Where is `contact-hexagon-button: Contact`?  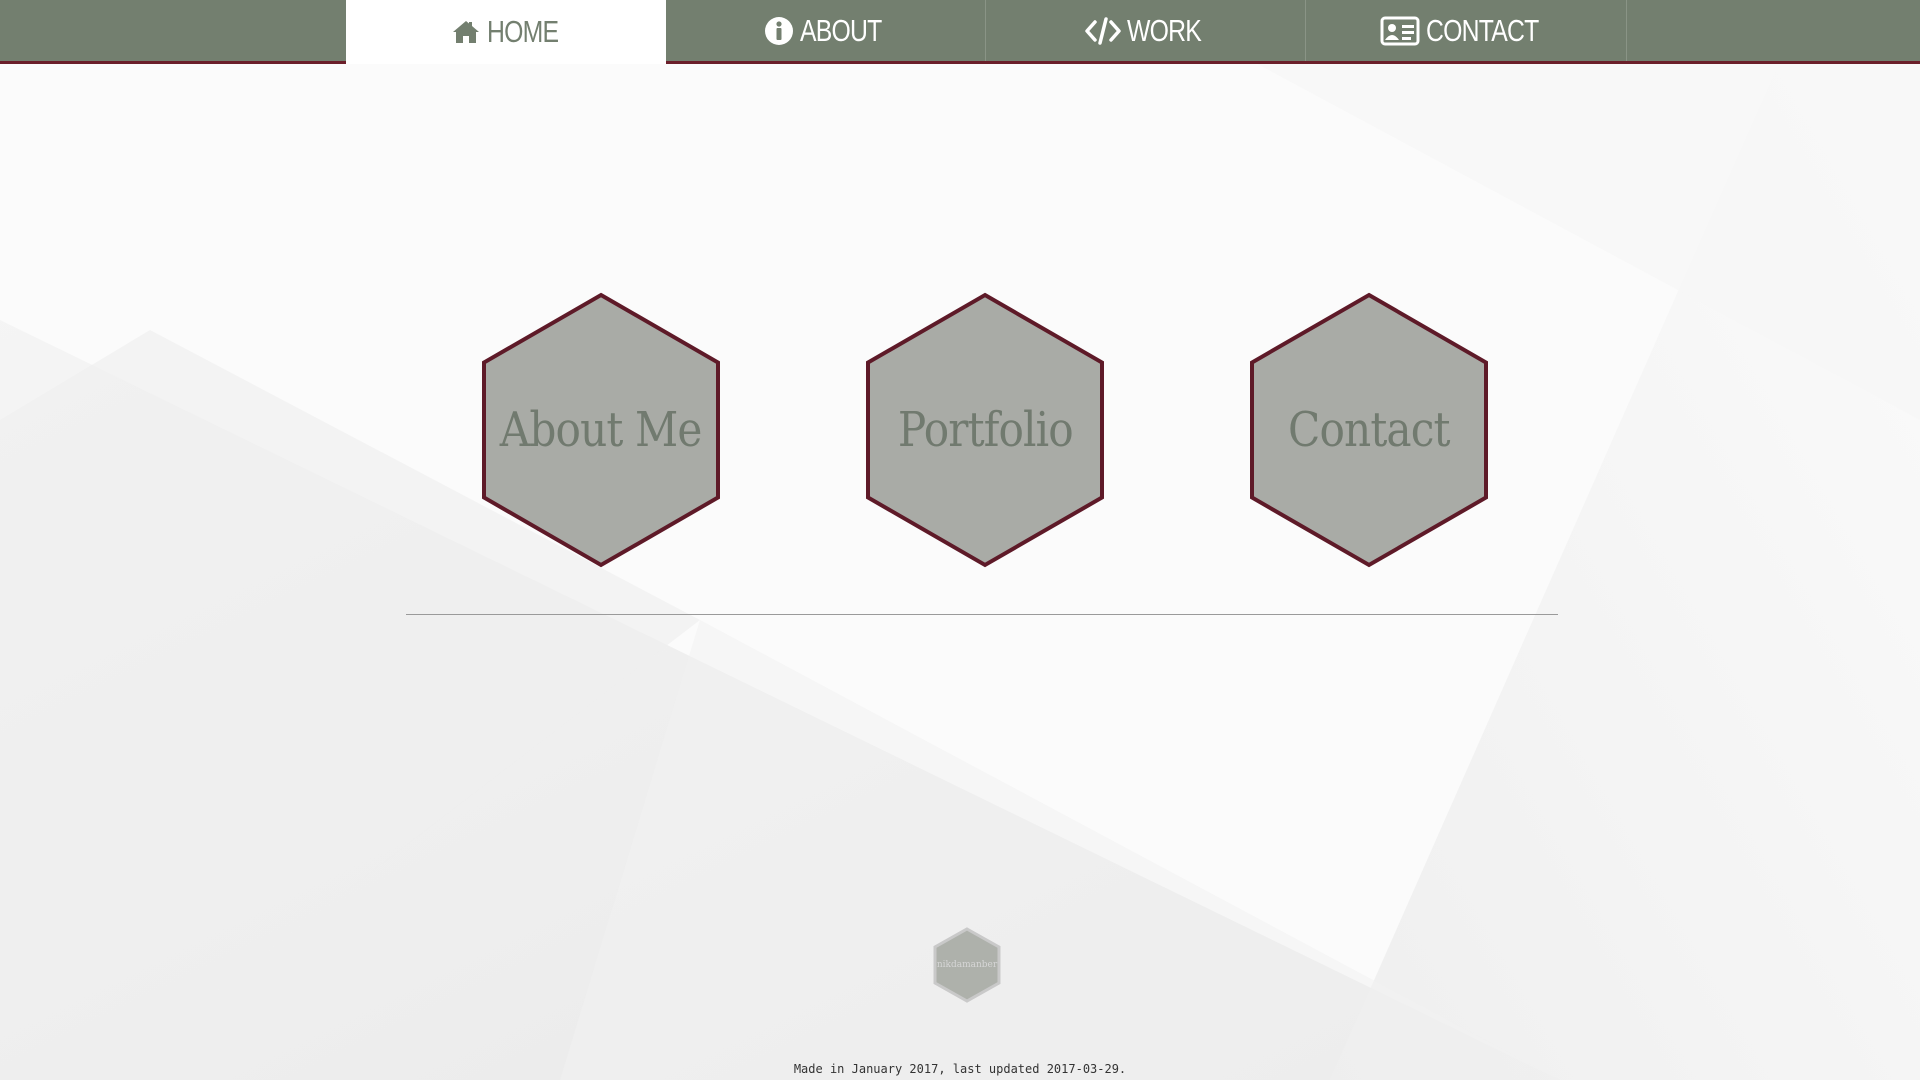
contact-hexagon-button: Contact is located at coordinates (1369, 430).